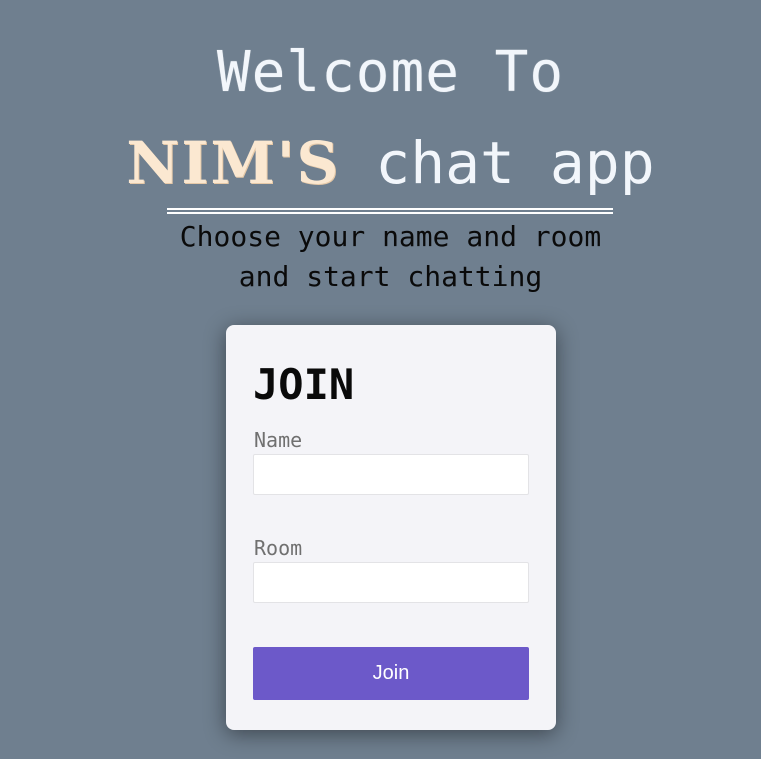 Image resolution: width=761 pixels, height=759 pixels. What do you see at coordinates (390, 72) in the screenshot?
I see `welcome-heading: Welcome To` at bounding box center [390, 72].